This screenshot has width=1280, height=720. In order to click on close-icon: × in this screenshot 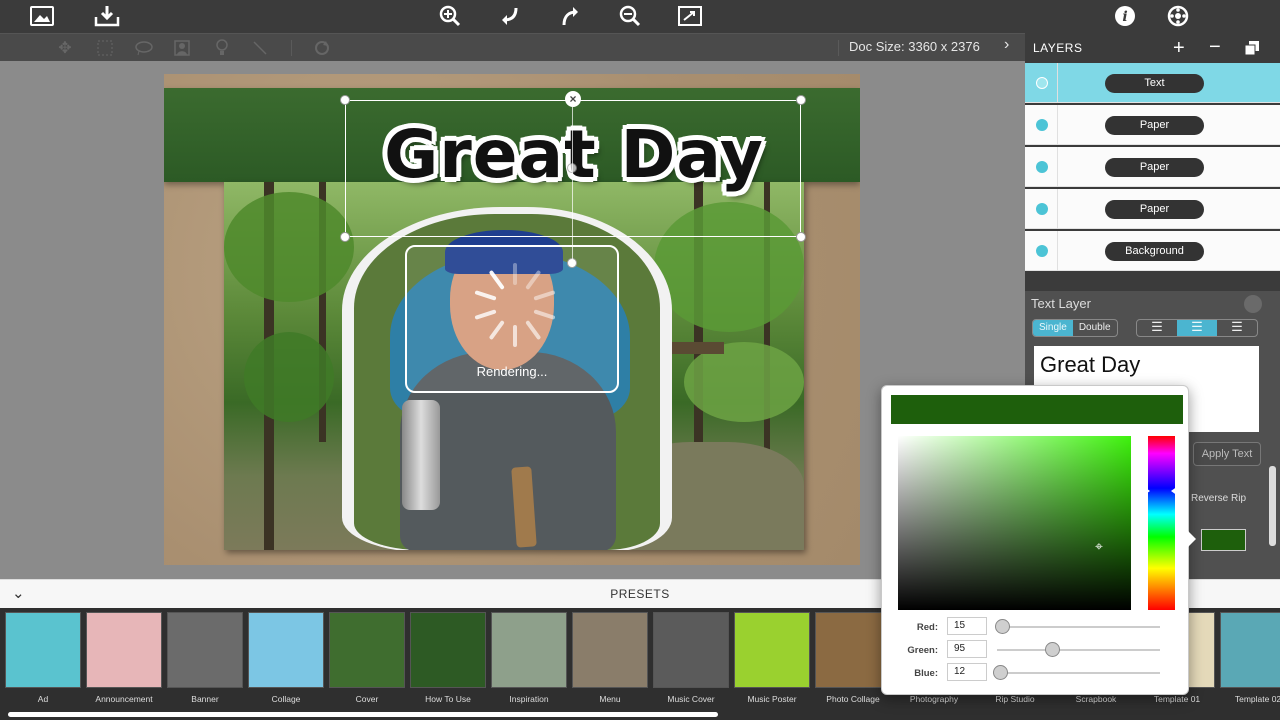, I will do `click(573, 99)`.